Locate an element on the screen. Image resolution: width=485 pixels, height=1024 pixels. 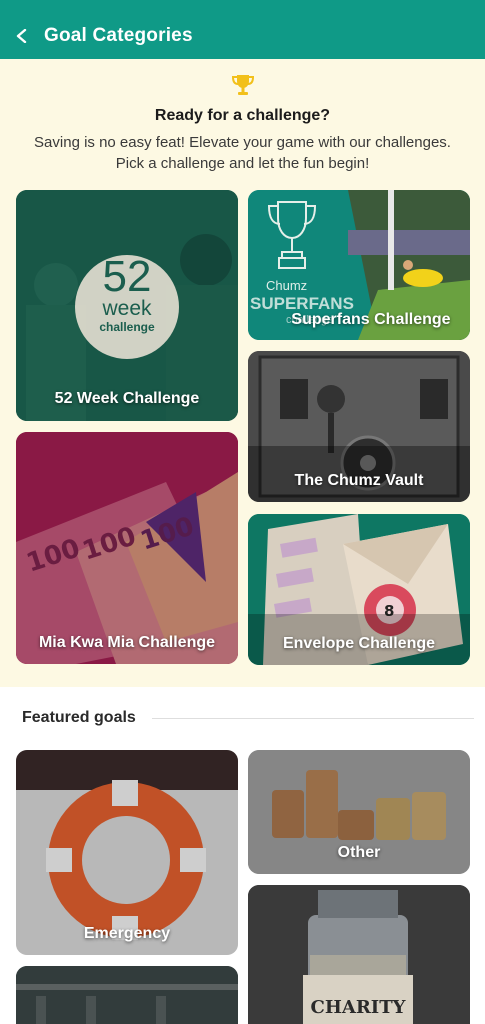
trophy-outline-icon is located at coordinates (292, 235).